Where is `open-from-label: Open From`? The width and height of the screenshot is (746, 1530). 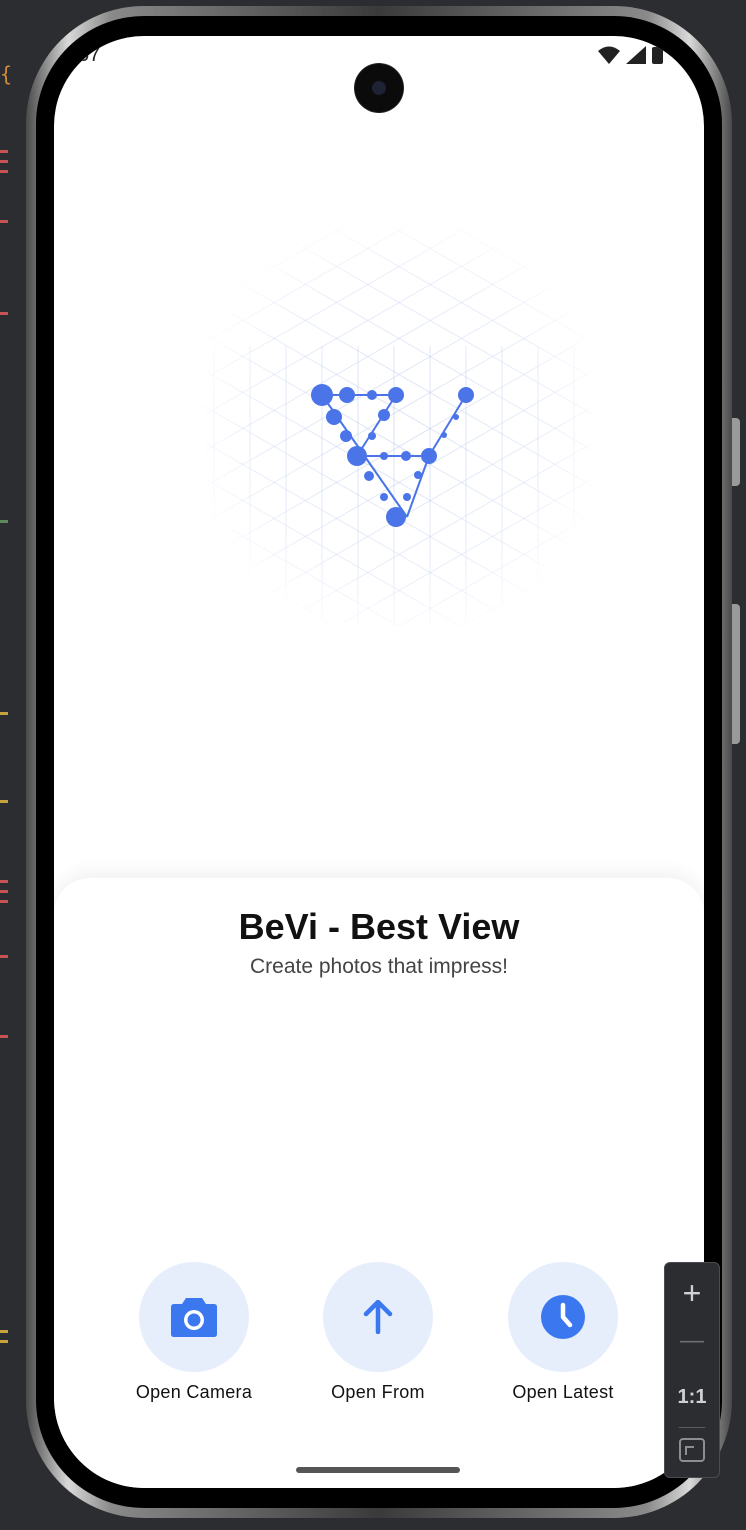 open-from-label: Open From is located at coordinates (378, 1392).